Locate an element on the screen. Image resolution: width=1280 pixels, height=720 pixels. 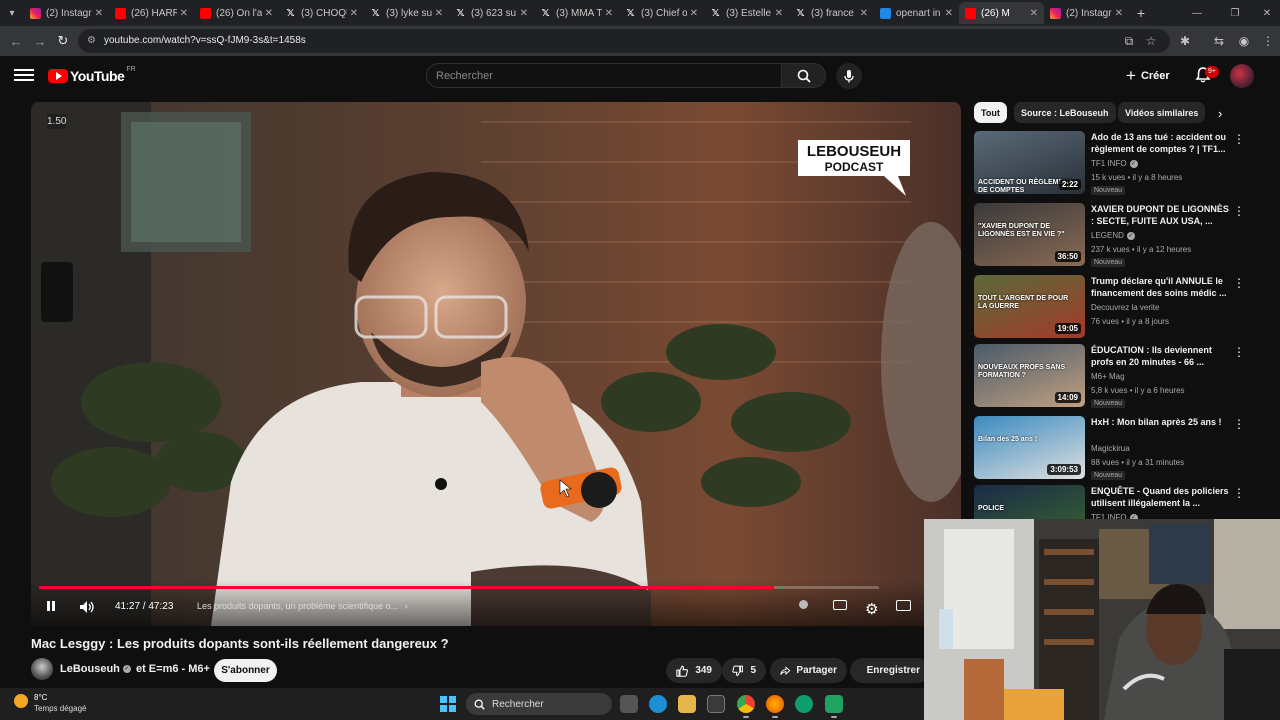
channel-name: LeBouseuh ✓ et E=m6 - M6+ is located at coordinates (135, 669).